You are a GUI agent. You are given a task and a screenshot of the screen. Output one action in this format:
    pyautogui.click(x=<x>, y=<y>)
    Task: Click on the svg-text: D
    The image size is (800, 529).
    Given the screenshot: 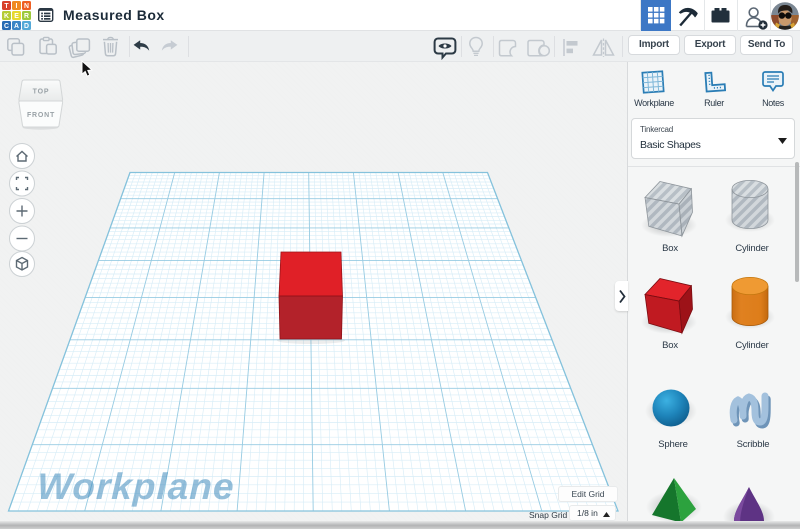 What is the action you would take?
    pyautogui.click(x=26, y=26)
    